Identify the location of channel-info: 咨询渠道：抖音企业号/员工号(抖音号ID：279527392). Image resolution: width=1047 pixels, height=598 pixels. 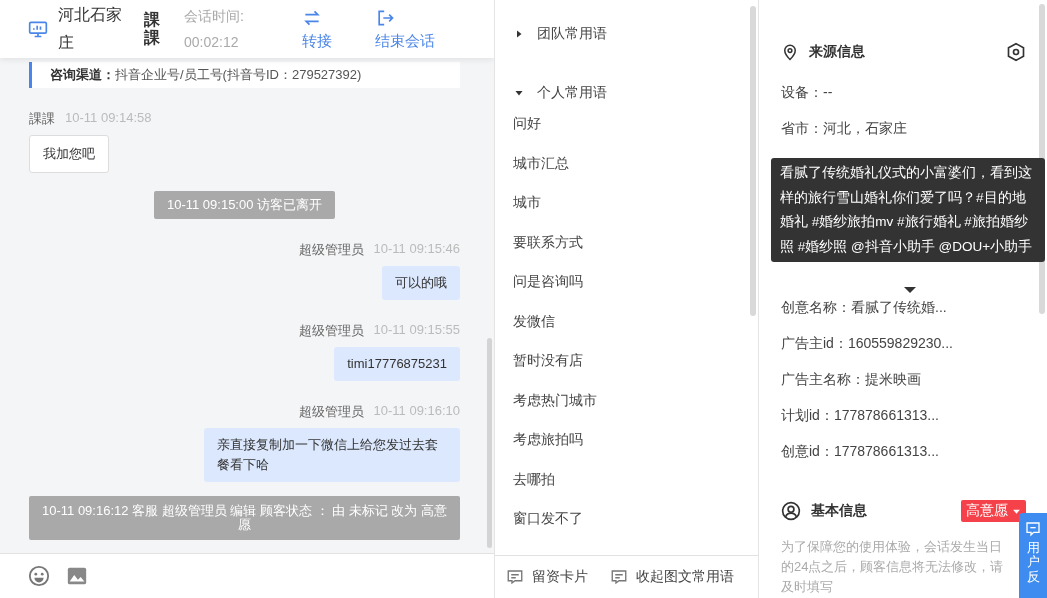
(244, 75).